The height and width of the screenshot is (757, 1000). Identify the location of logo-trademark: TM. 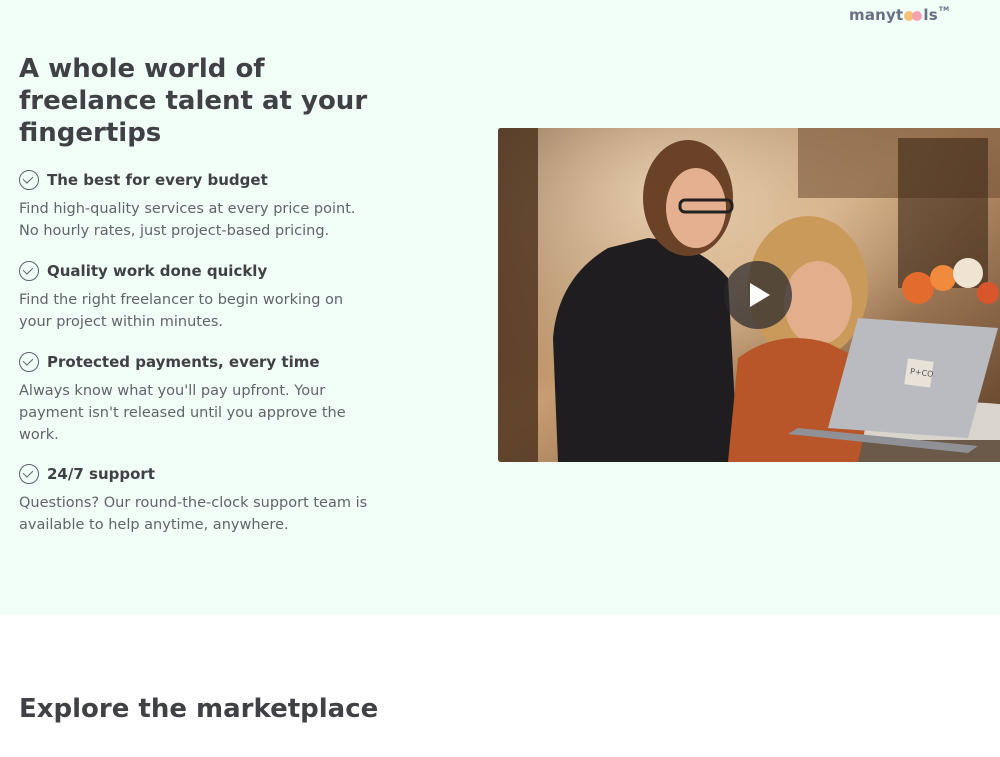
(944, 9).